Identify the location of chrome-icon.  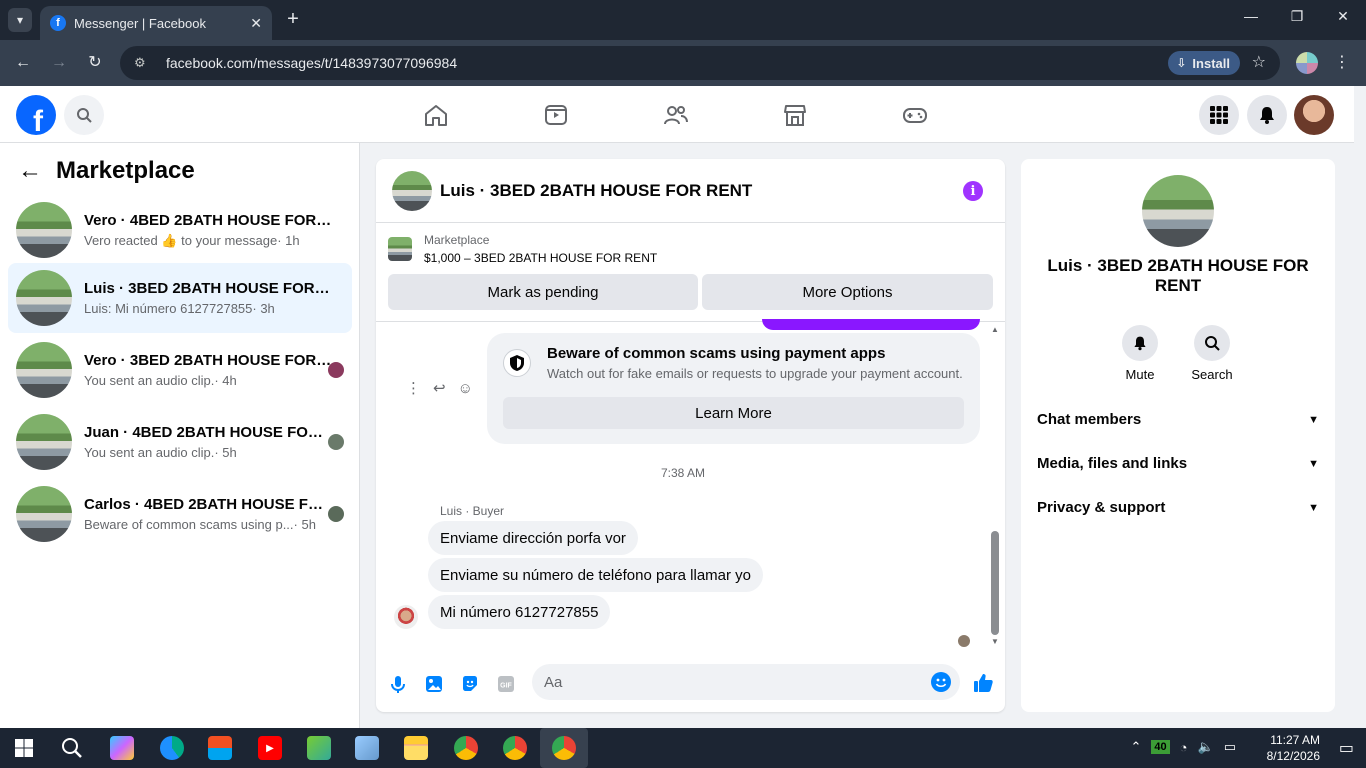
(466, 748).